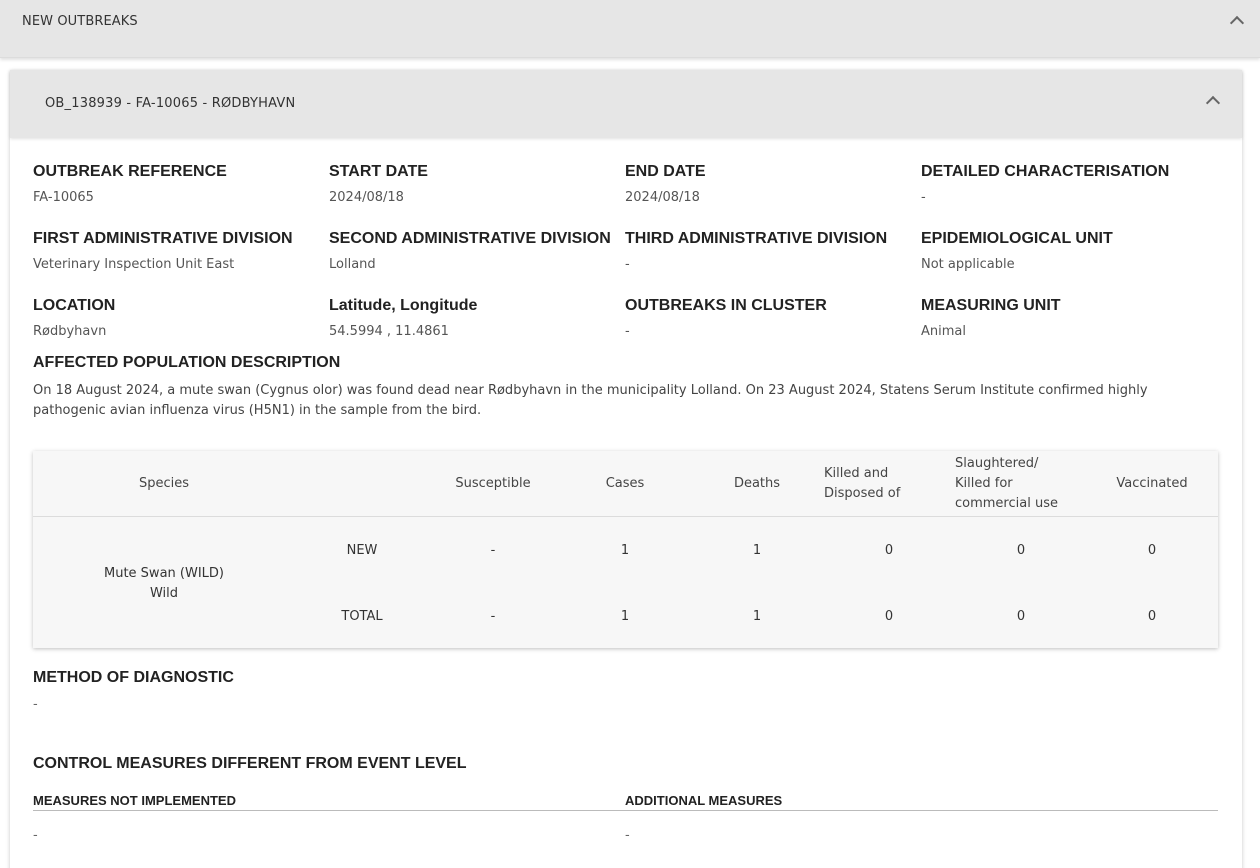 The image size is (1260, 868). What do you see at coordinates (991, 305) in the screenshot?
I see `field-label: MEASURING UNIT` at bounding box center [991, 305].